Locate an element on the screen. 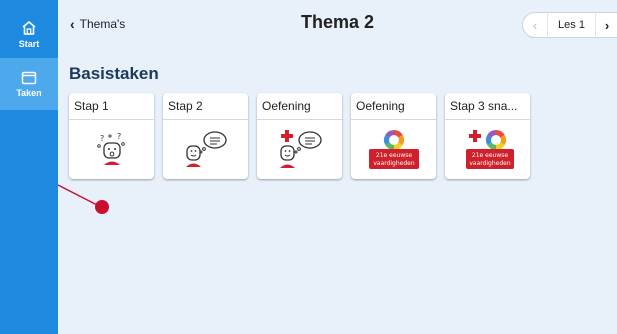 The image size is (617, 334). task-card: Oefening 21e eeuwse vaardigheden is located at coordinates (393, 136).